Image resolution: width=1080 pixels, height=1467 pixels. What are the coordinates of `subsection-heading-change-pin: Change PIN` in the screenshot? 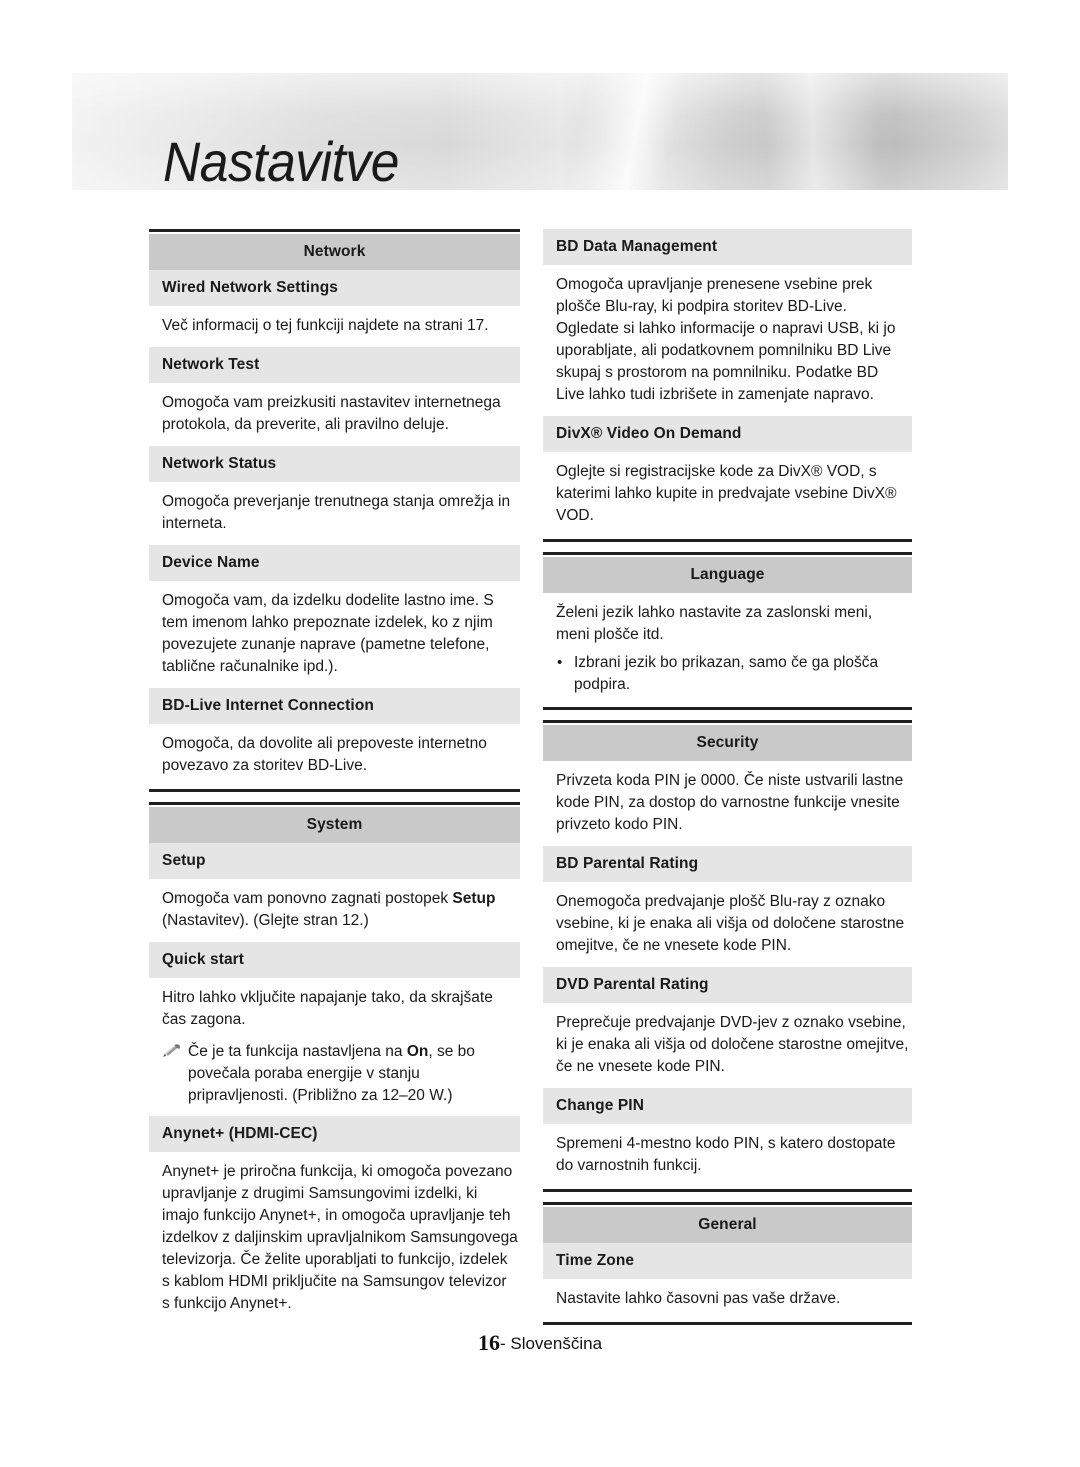 It's located at (727, 1106).